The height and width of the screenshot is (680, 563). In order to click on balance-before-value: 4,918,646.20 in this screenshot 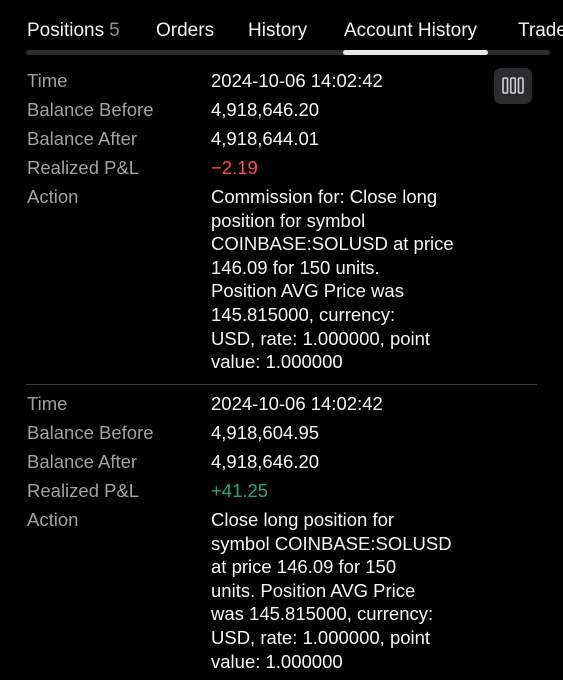, I will do `click(265, 109)`.